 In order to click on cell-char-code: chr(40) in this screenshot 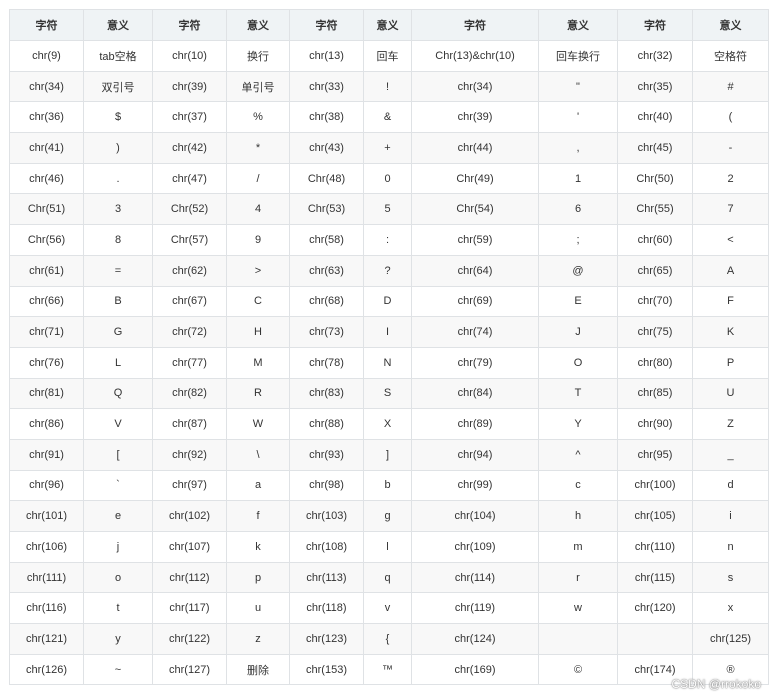, I will do `click(655, 117)`.